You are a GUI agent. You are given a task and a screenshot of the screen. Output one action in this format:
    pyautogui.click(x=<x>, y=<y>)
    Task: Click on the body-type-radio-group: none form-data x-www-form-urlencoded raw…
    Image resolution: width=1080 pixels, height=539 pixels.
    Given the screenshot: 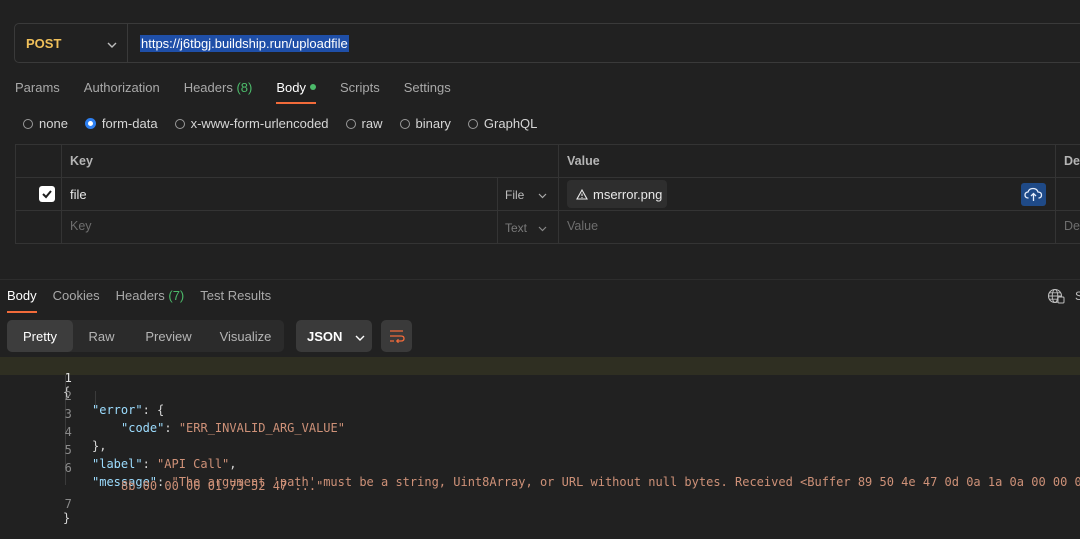 What is the action you would take?
    pyautogui.click(x=288, y=123)
    